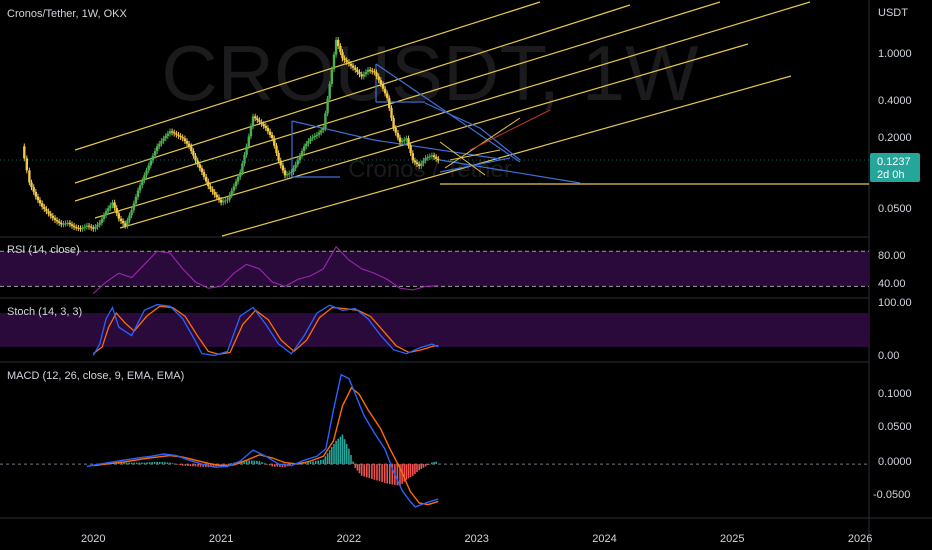  I want to click on macd-tick-label: 0.1000, so click(895, 394).